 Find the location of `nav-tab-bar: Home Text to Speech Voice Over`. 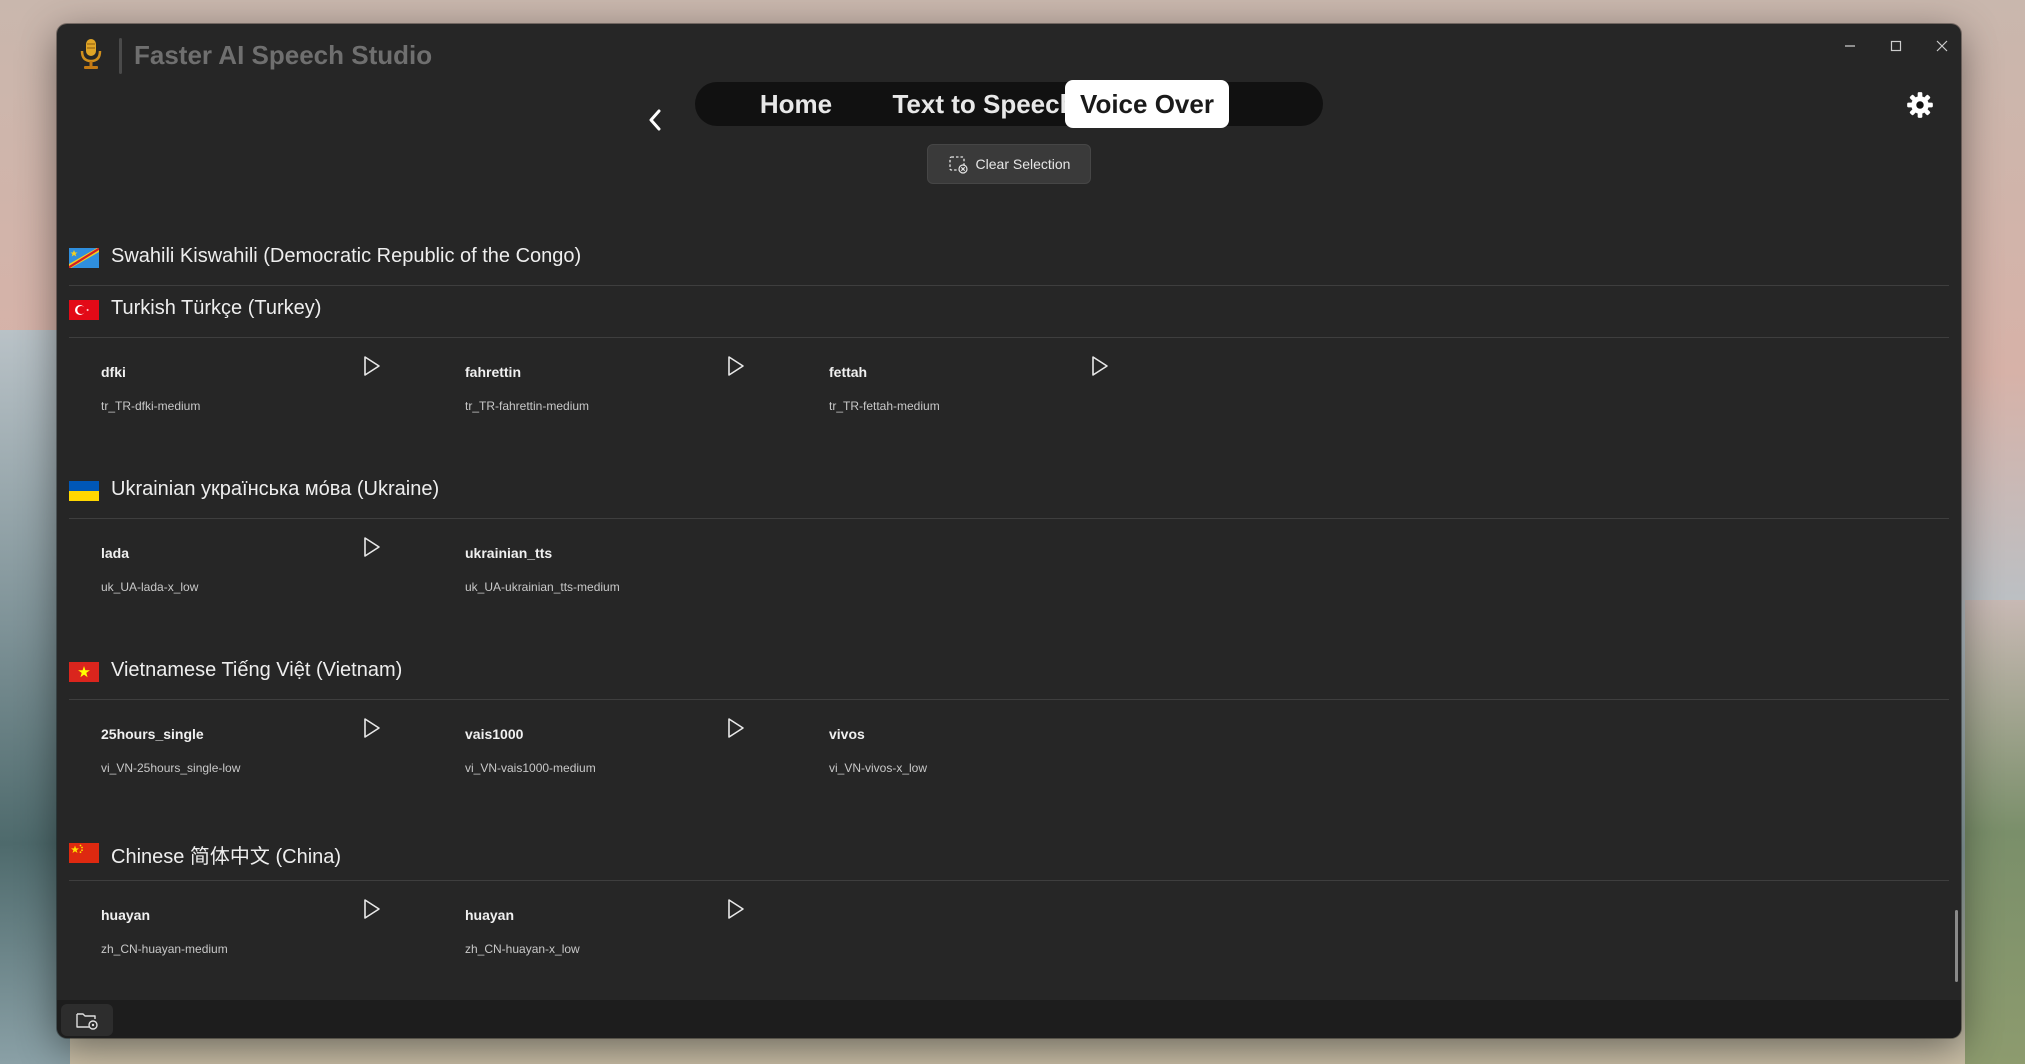

nav-tab-bar: Home Text to Speech Voice Over is located at coordinates (1314, 104).